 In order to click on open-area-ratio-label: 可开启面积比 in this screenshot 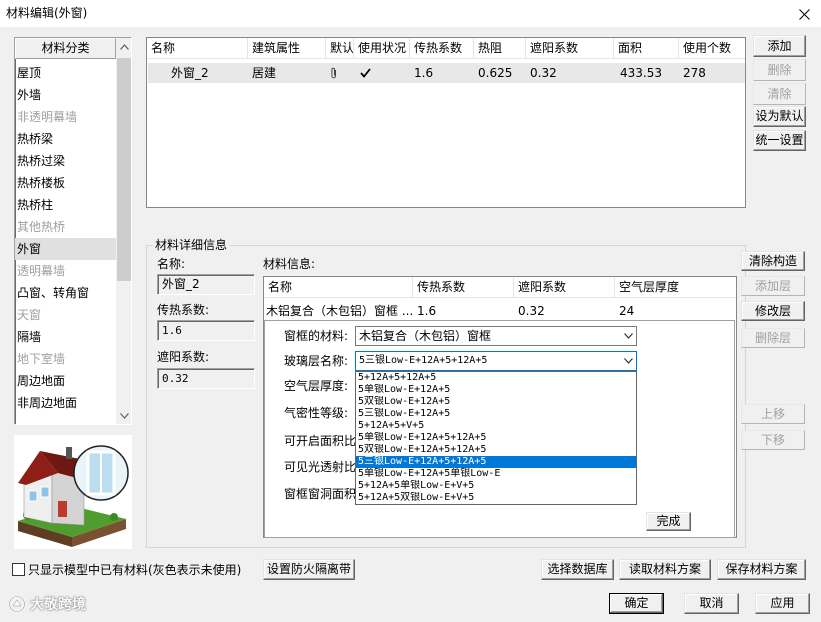, I will do `click(320, 441)`.